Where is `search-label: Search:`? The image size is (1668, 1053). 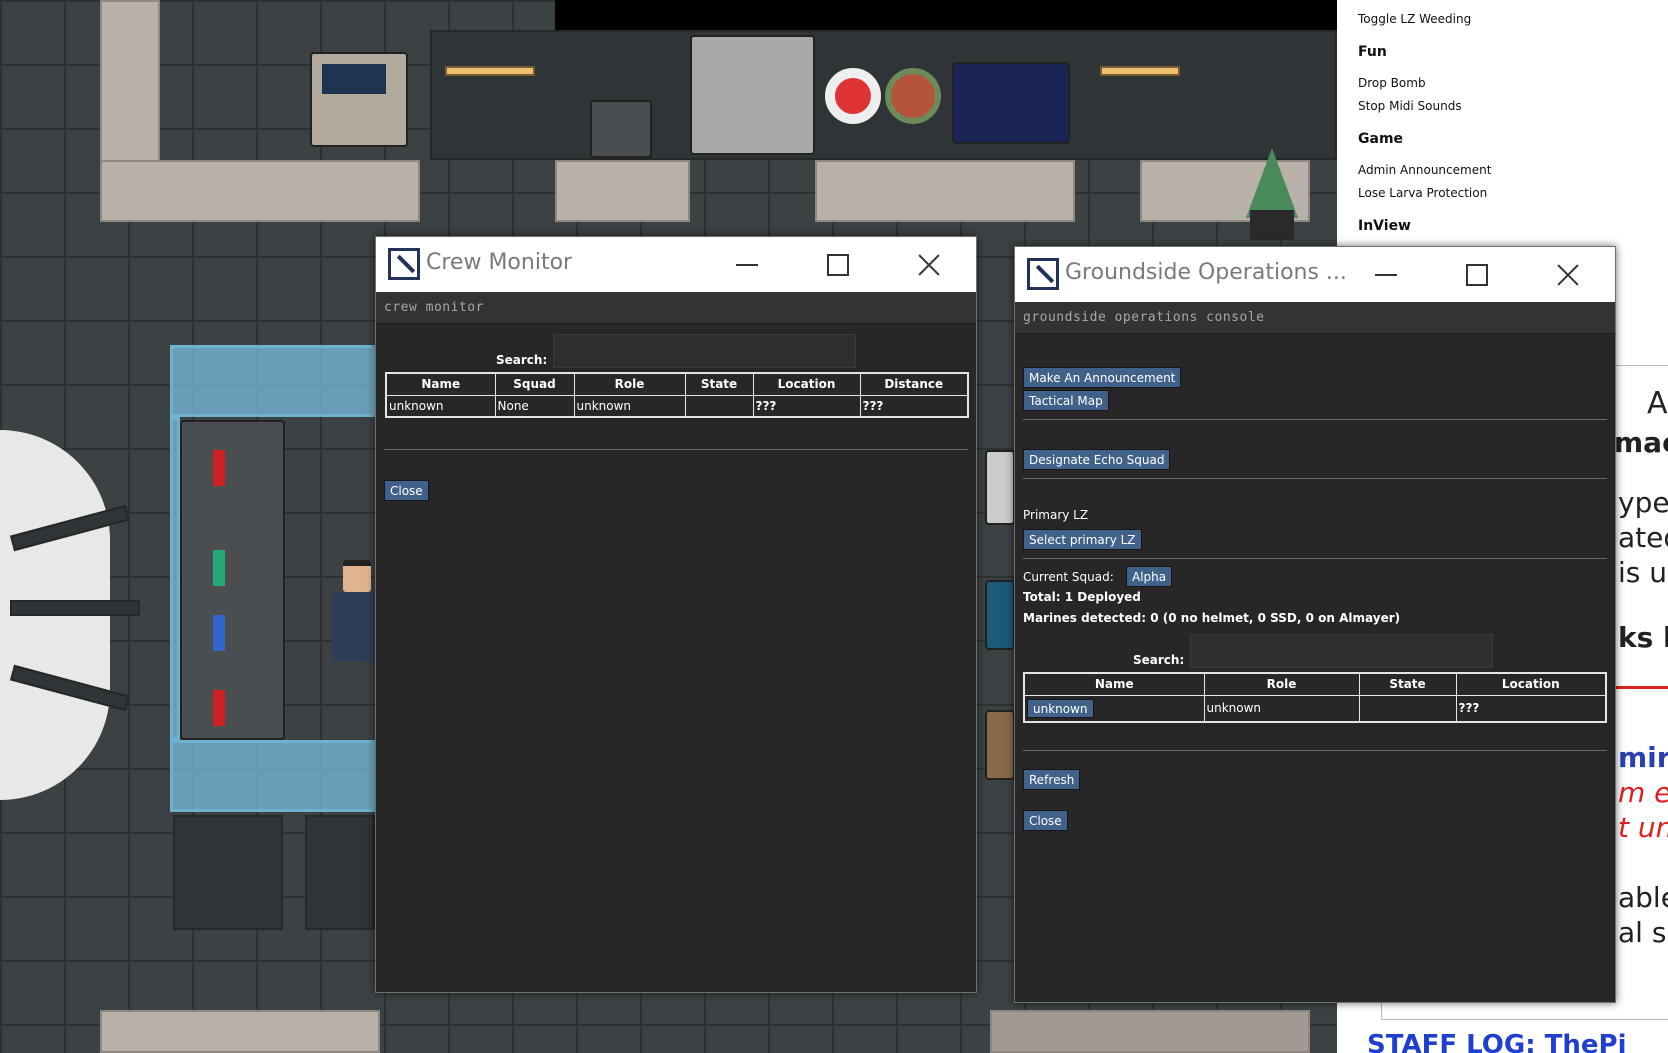
search-label: Search: is located at coordinates (522, 360).